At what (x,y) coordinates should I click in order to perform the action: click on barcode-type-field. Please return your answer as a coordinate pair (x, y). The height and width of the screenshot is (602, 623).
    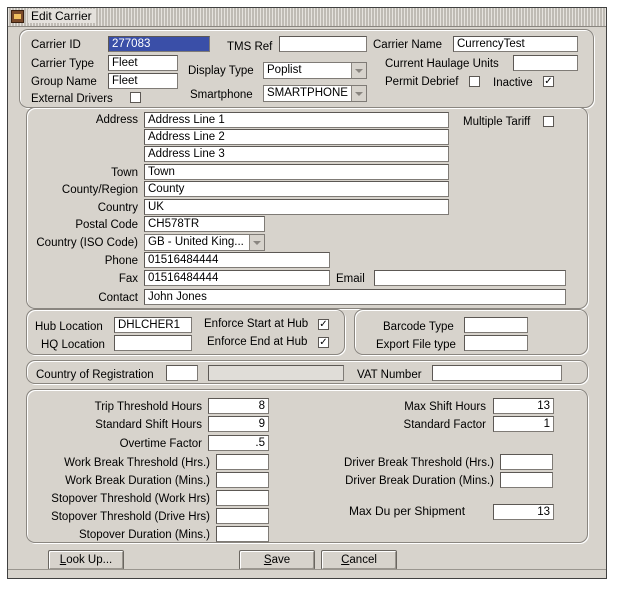
    Looking at the image, I should click on (496, 325).